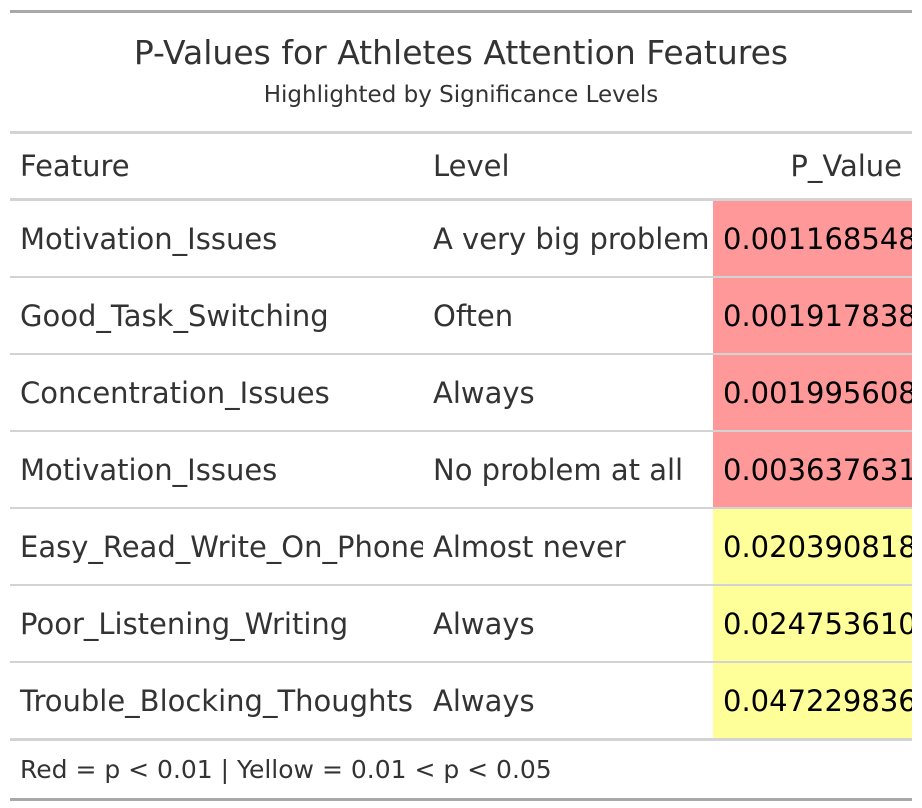  What do you see at coordinates (571, 238) in the screenshot?
I see `level-cell: A very big problem` at bounding box center [571, 238].